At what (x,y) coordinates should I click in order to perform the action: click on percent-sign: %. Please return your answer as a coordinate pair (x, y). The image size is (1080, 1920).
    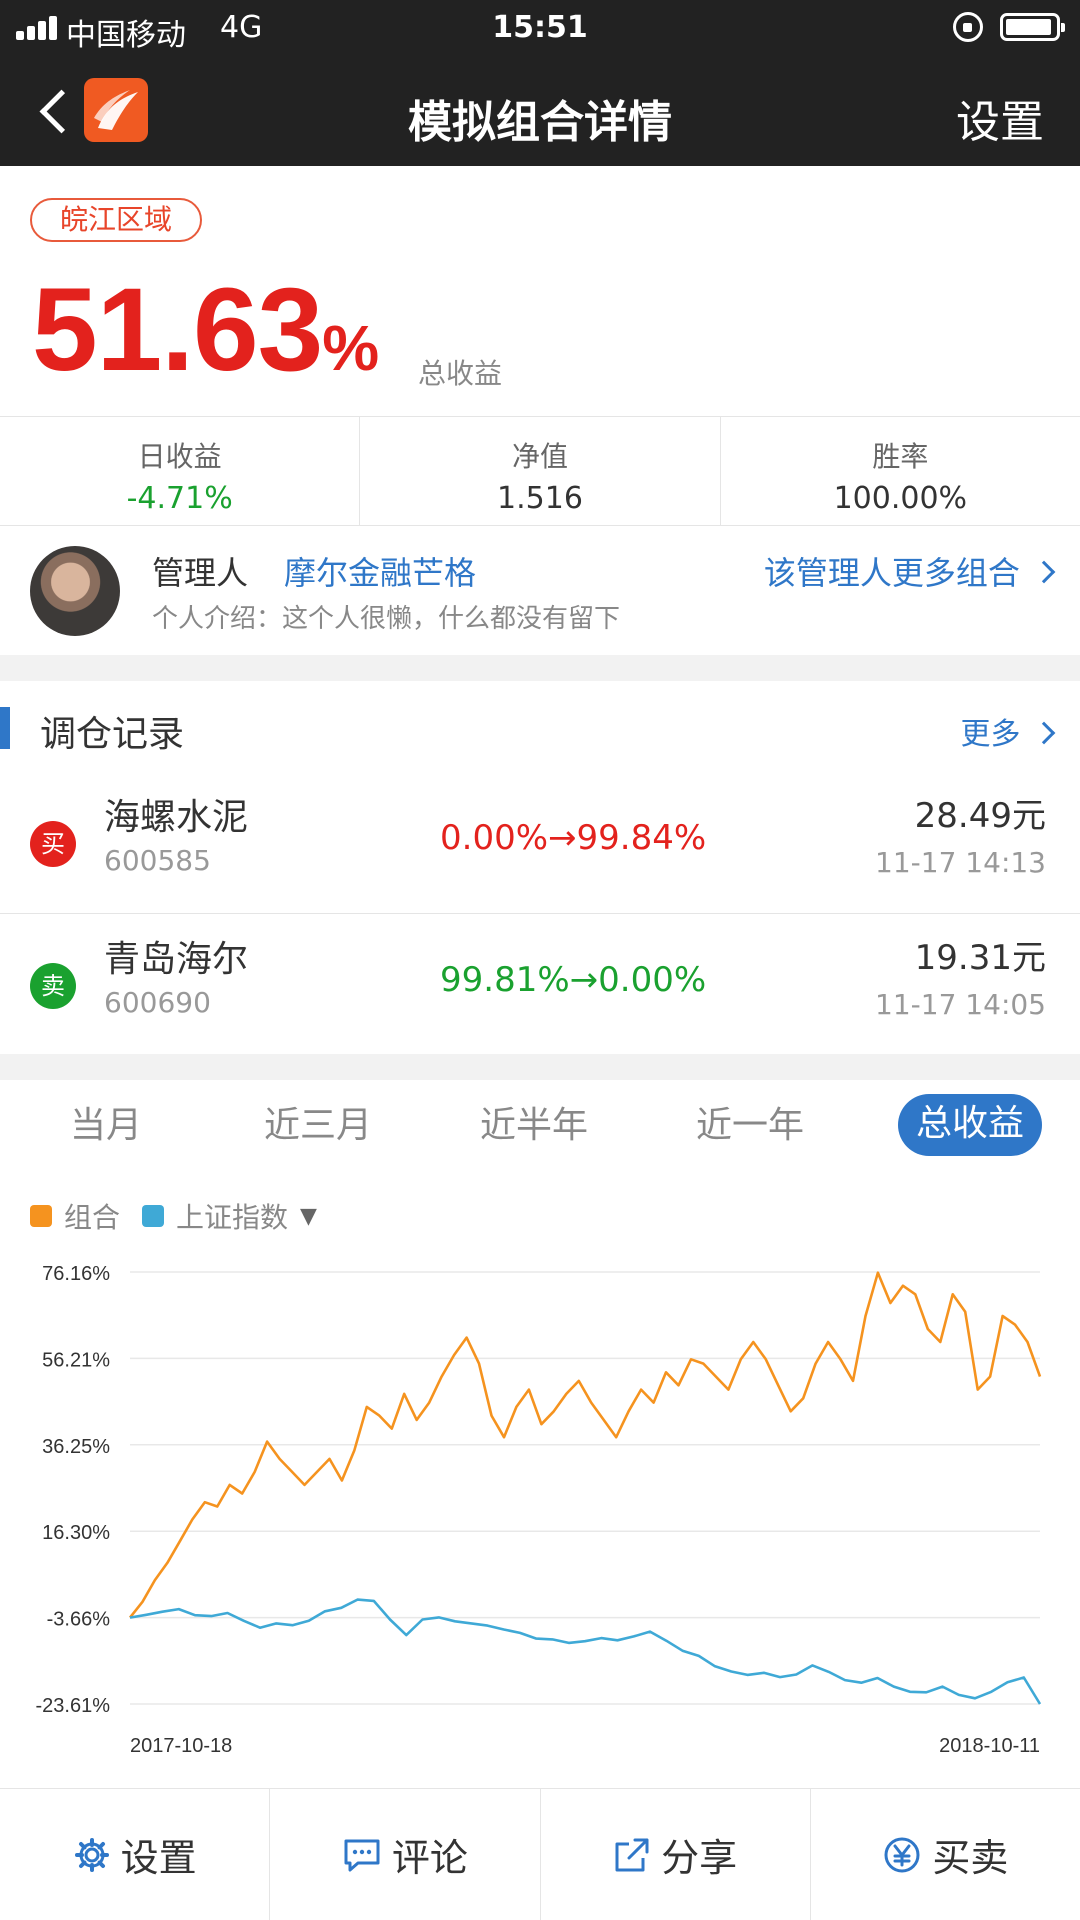
    Looking at the image, I should click on (351, 348).